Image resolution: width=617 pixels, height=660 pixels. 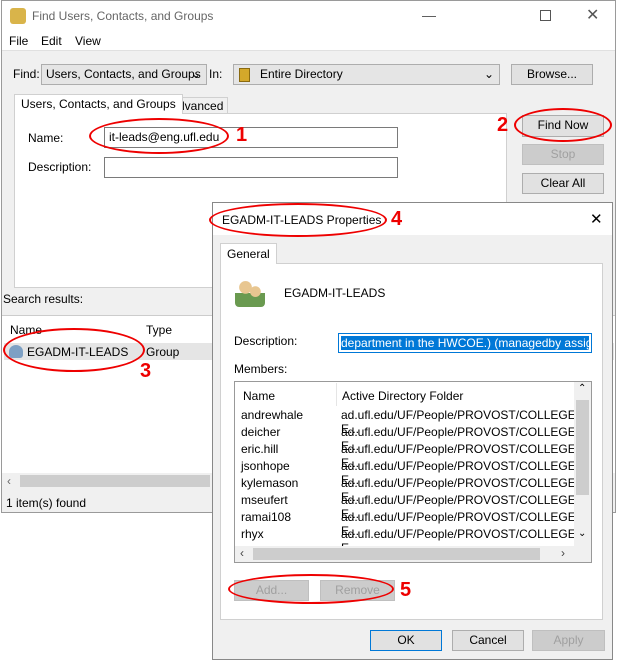 What do you see at coordinates (43, 299) in the screenshot?
I see `search-results-label: Search results:` at bounding box center [43, 299].